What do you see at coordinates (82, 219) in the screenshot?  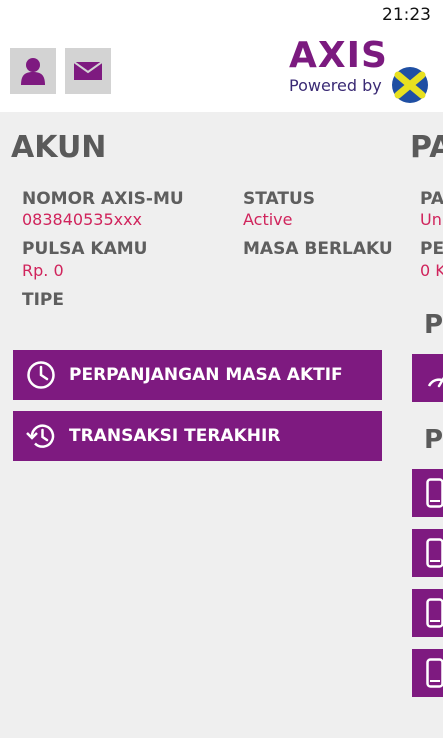 I see `number-value: 083840535xxx` at bounding box center [82, 219].